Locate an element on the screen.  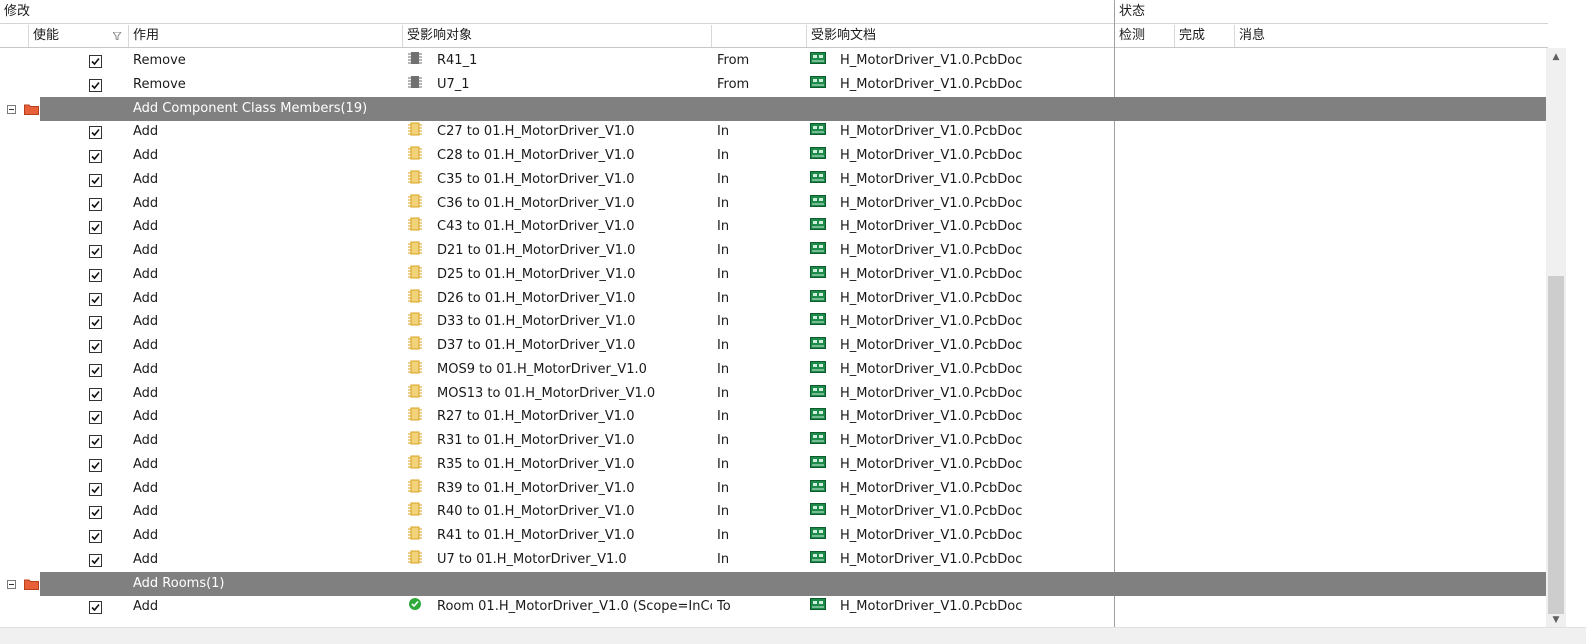
check-column-header: 检测 is located at coordinates (1145, 36).